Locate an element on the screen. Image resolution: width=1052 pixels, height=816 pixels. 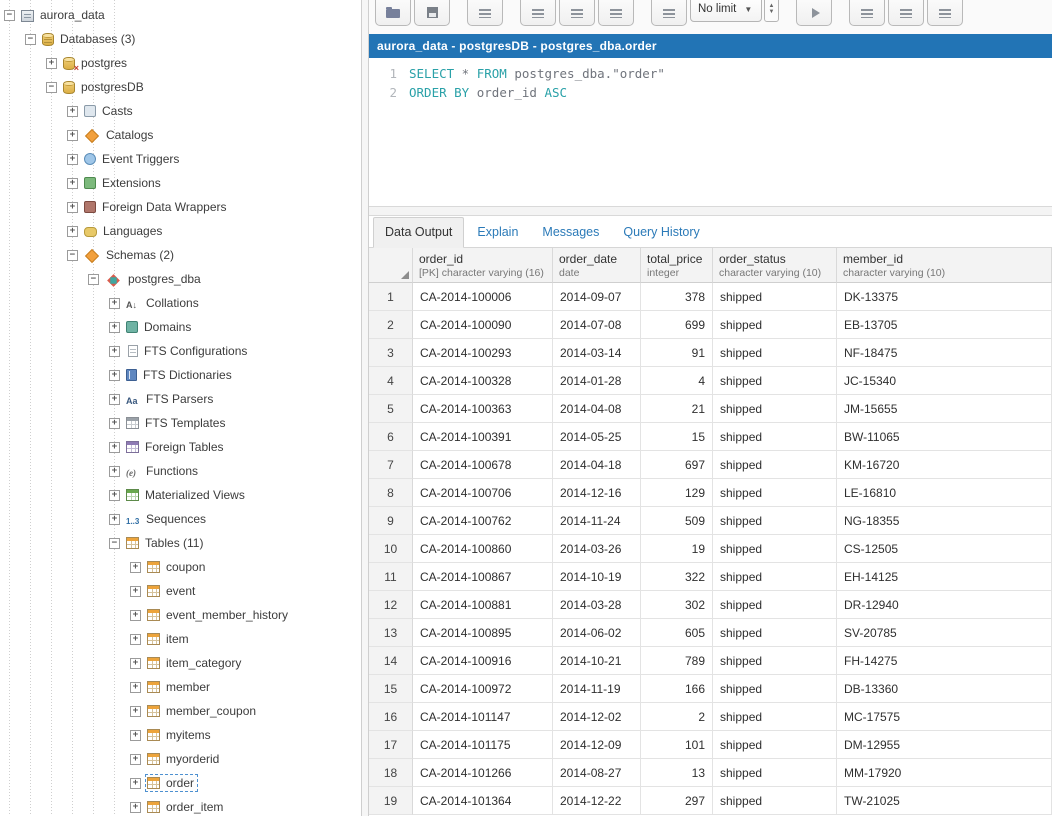
tree-item-coupon: + coupon is located at coordinates (180, 567).